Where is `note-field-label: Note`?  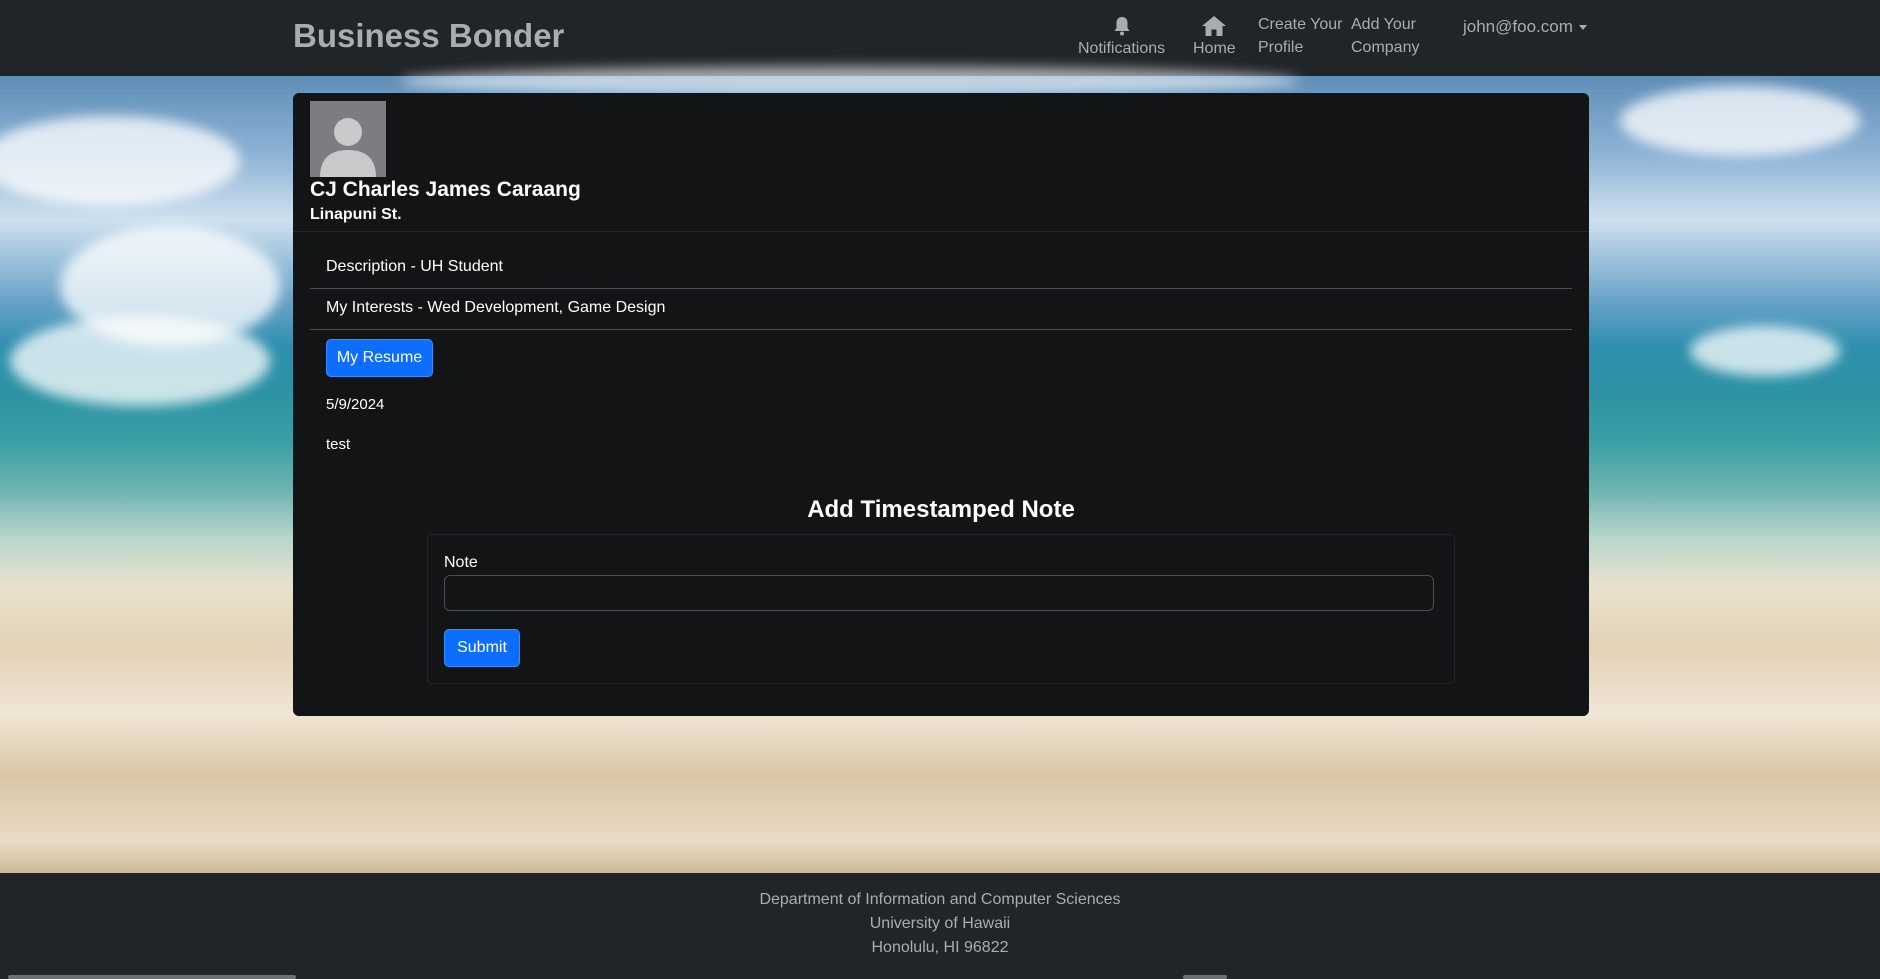
note-field-label: Note is located at coordinates (461, 562).